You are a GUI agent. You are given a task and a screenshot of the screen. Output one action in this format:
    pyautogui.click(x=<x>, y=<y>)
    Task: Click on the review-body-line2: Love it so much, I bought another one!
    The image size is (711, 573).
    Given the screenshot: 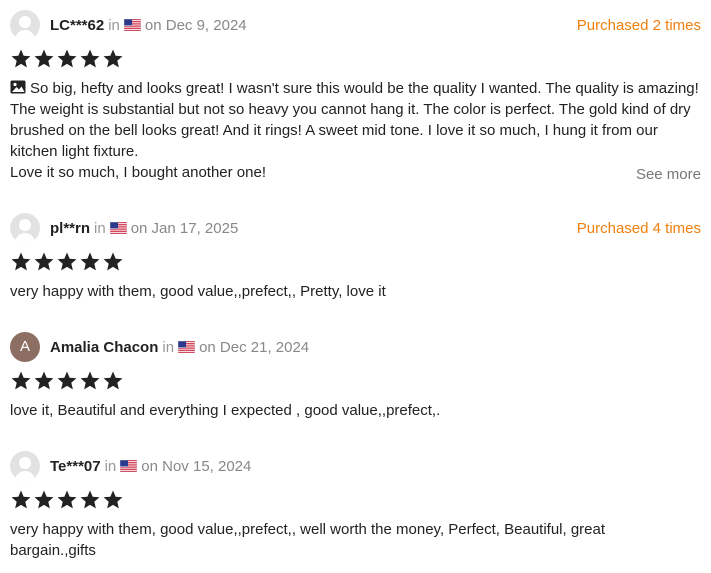 What is the action you would take?
    pyautogui.click(x=138, y=172)
    